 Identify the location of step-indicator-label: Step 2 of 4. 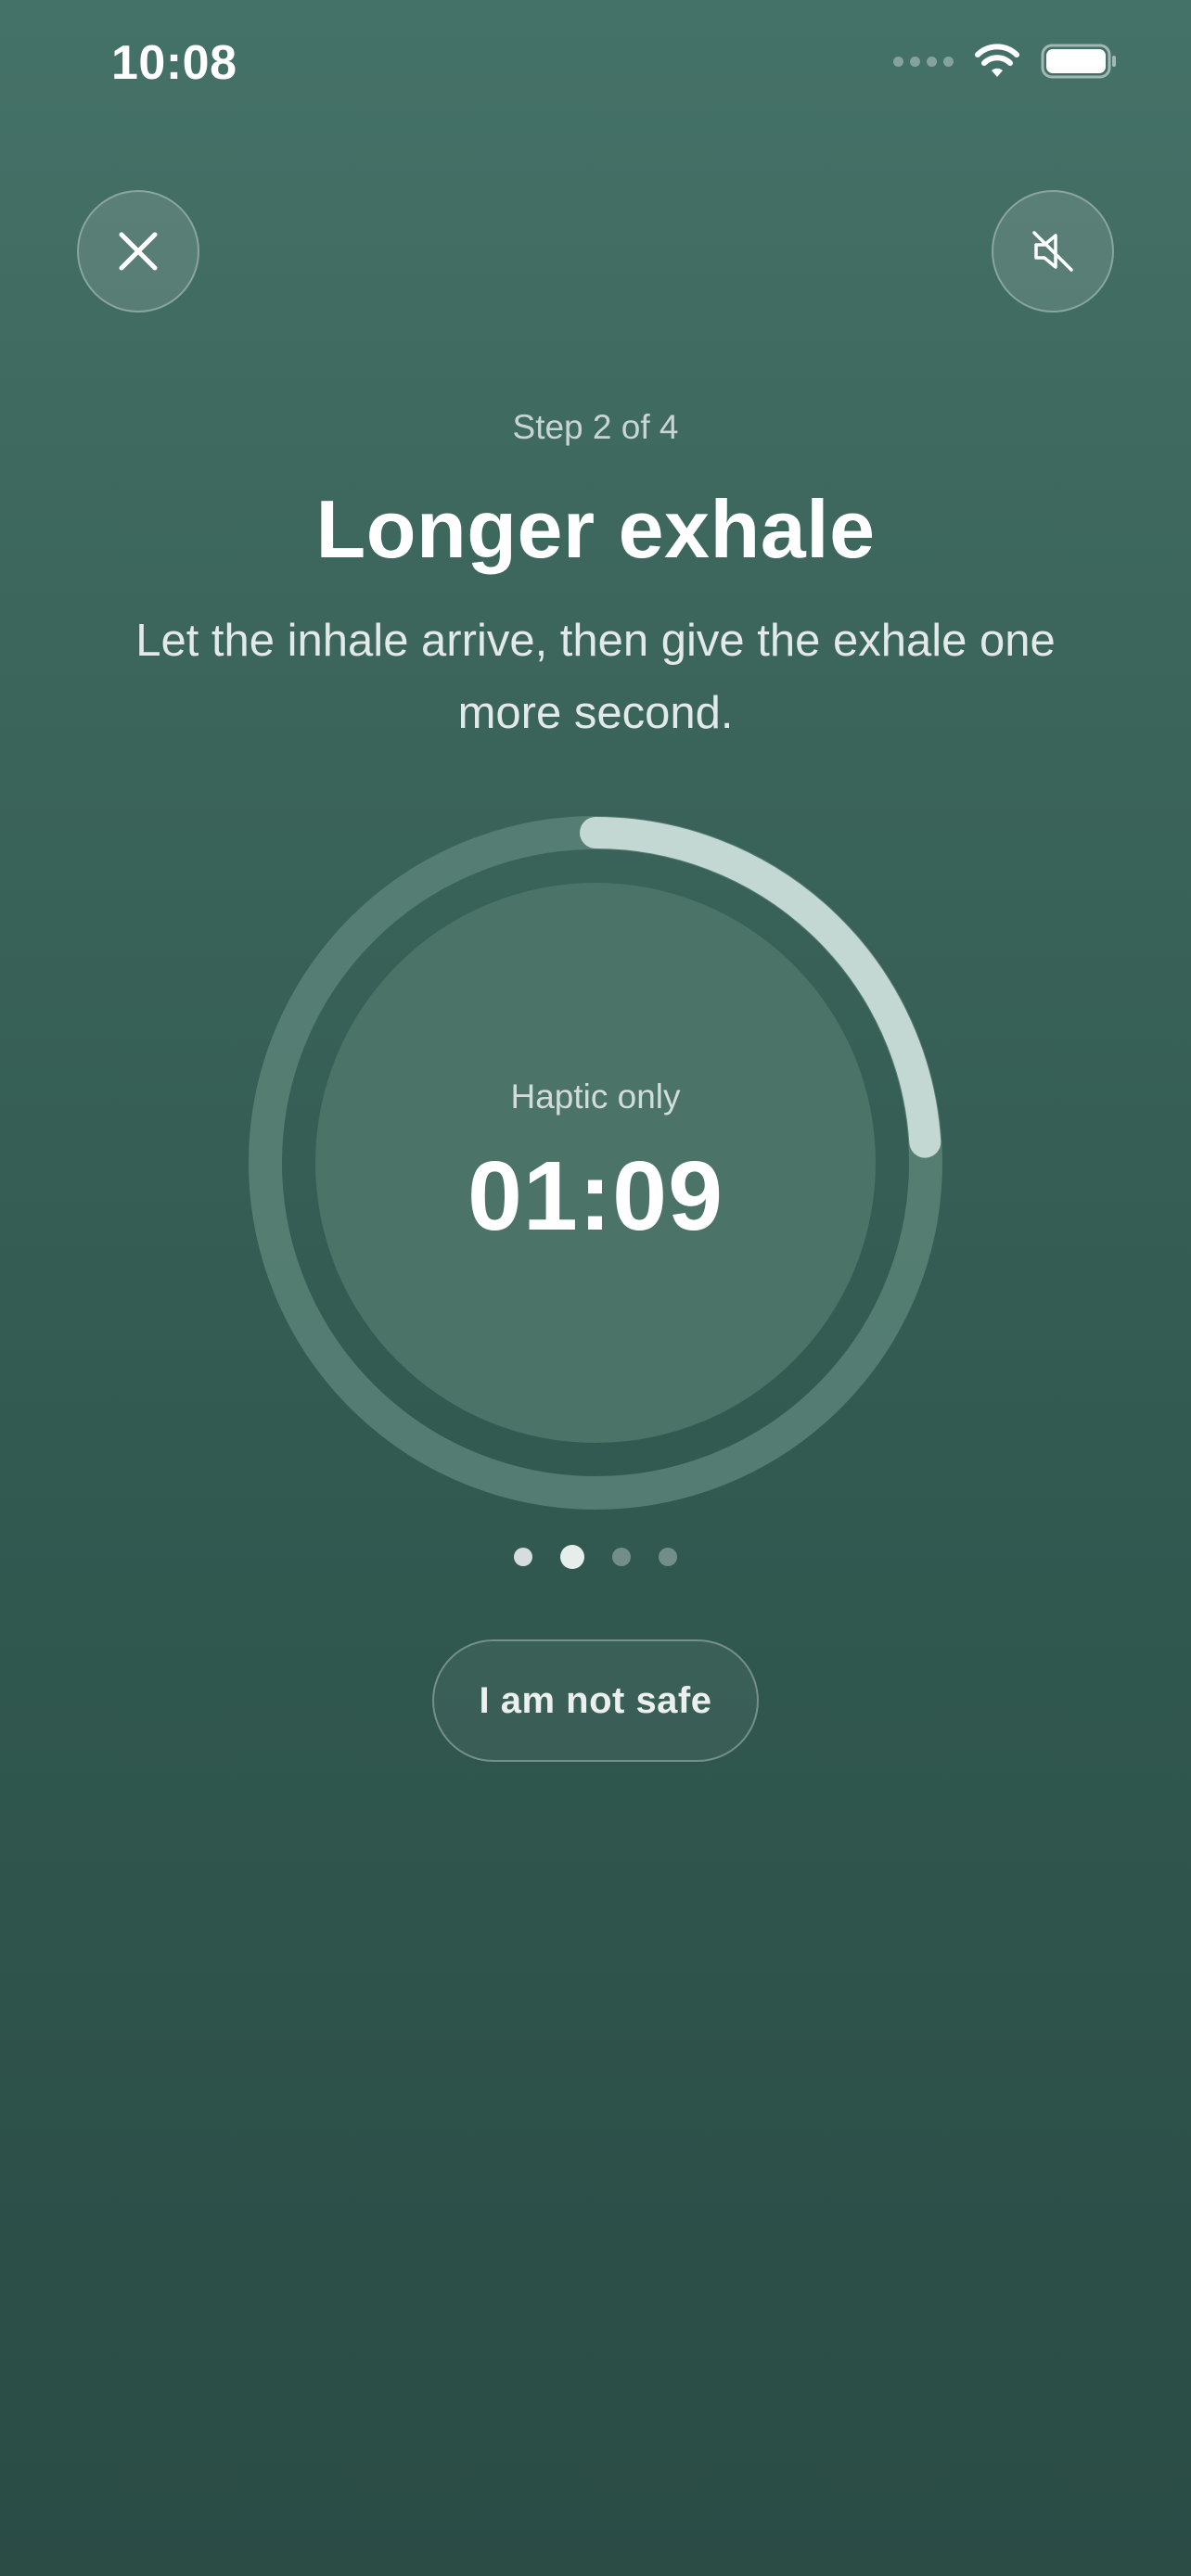
(595, 427).